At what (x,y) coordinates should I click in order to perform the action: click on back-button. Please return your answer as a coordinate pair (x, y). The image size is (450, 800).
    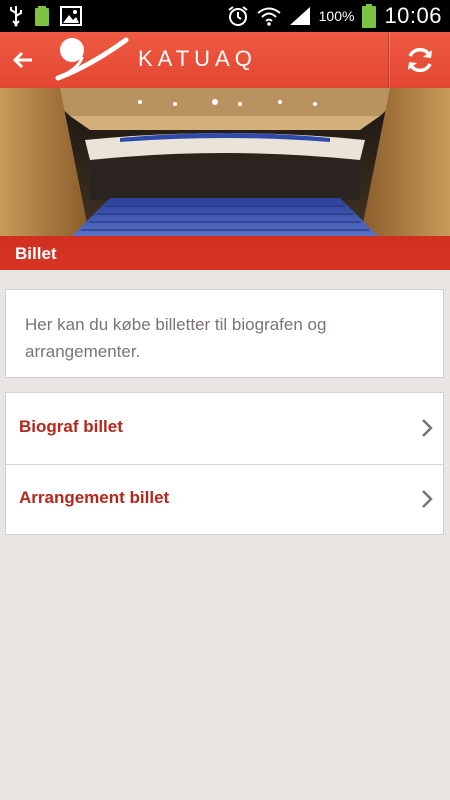
    Looking at the image, I should click on (23, 60).